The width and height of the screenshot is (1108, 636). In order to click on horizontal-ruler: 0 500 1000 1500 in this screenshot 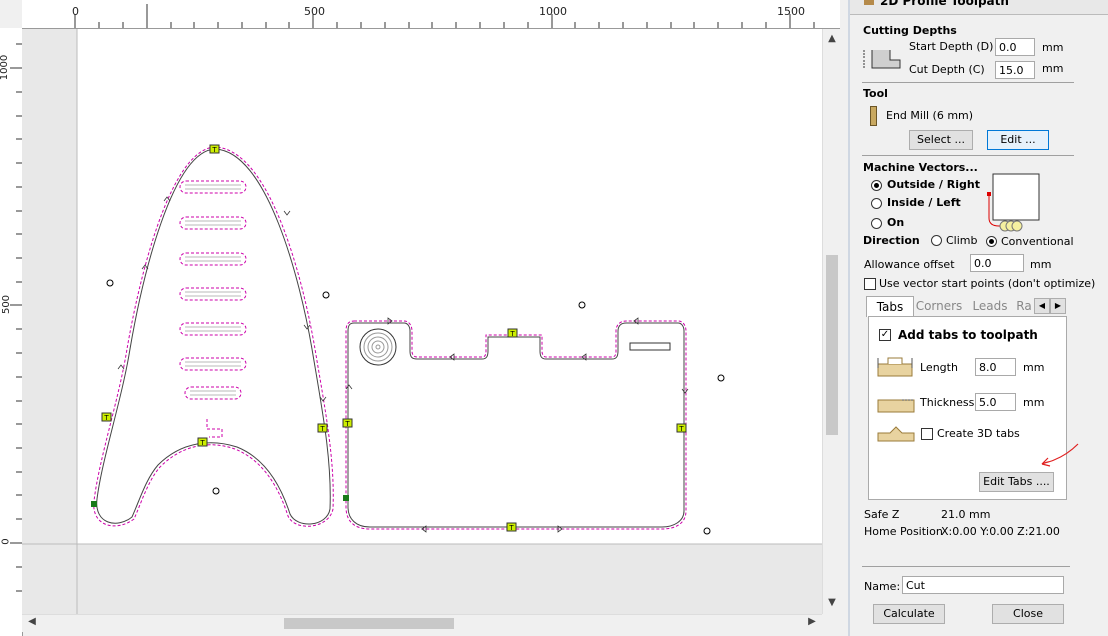, I will do `click(431, 14)`.